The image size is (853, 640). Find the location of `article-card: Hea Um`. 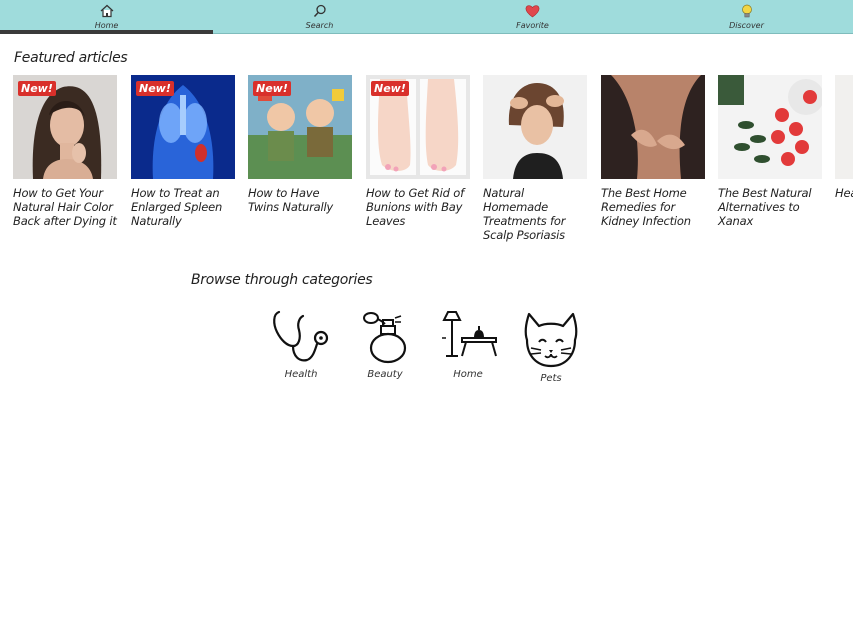

article-card: Hea Um is located at coordinates (844, 137).